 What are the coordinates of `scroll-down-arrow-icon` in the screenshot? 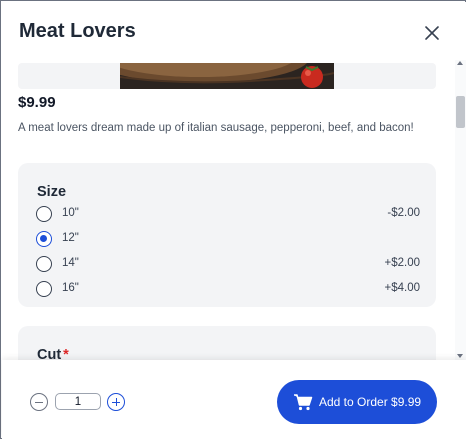 It's located at (460, 356).